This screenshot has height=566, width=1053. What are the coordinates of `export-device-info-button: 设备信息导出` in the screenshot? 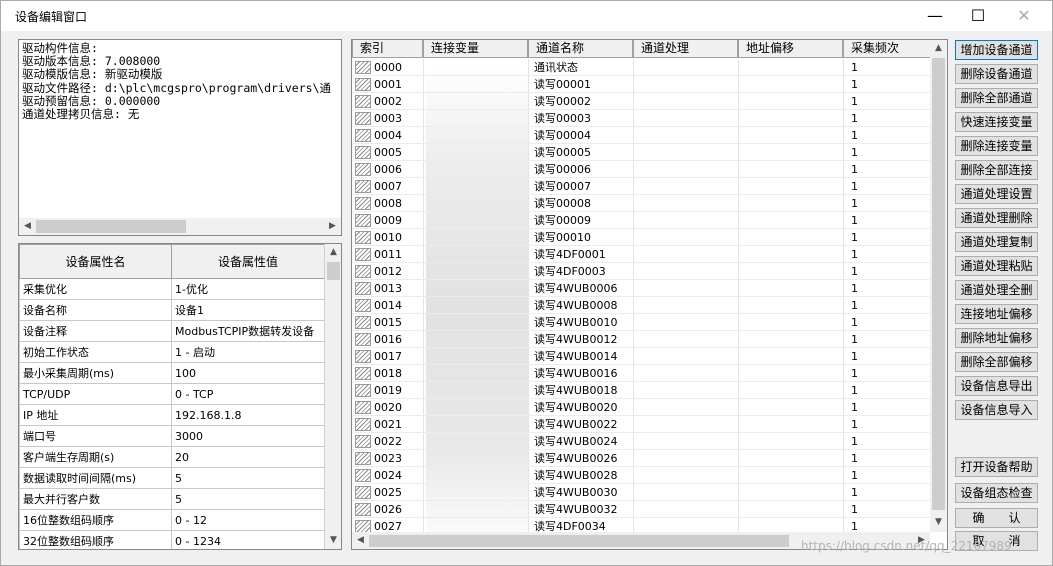 It's located at (996, 386).